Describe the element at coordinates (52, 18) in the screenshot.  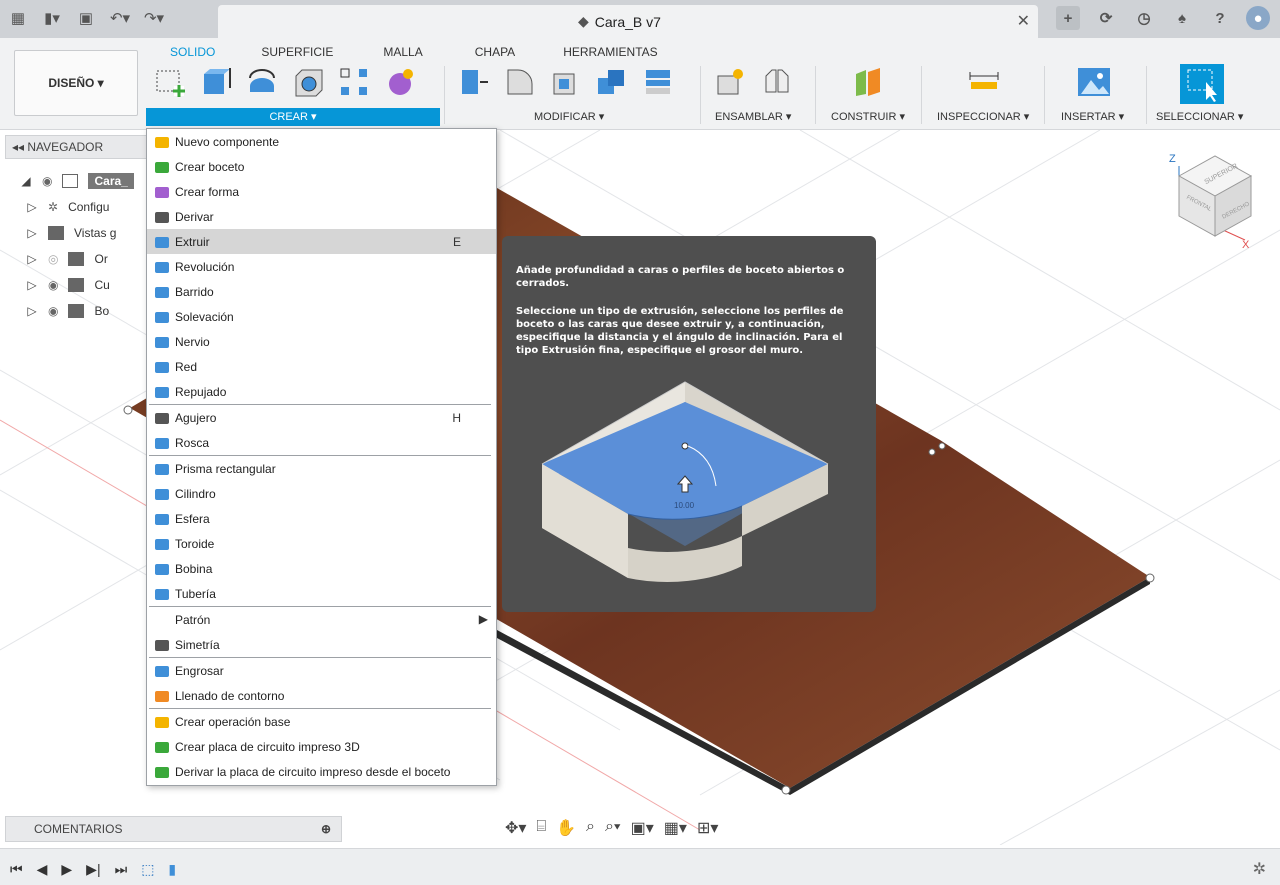
I see `file-icon: ▮▾` at that location.